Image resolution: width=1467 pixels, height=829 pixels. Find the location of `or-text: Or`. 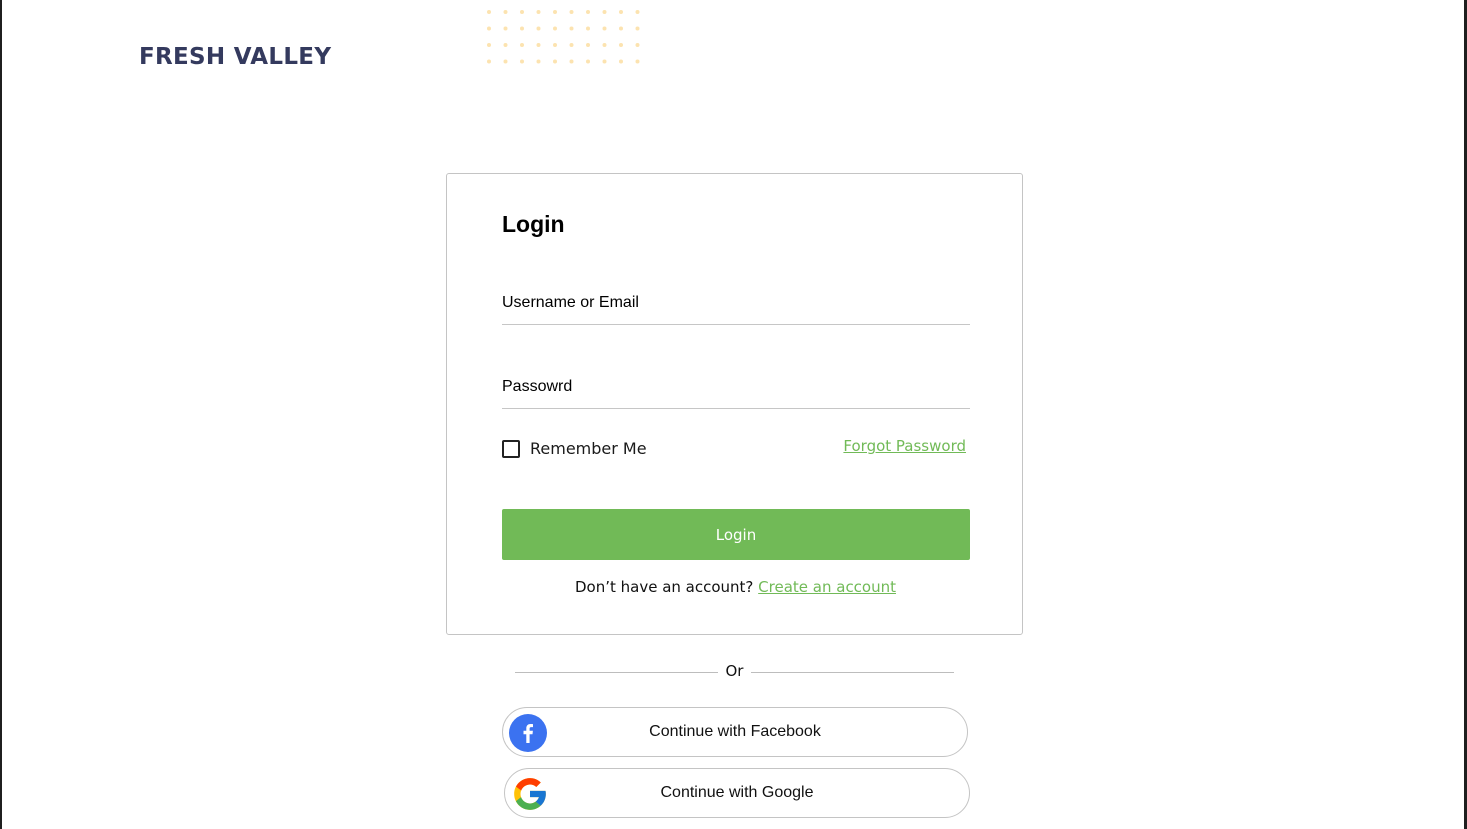

or-text: Or is located at coordinates (734, 671).